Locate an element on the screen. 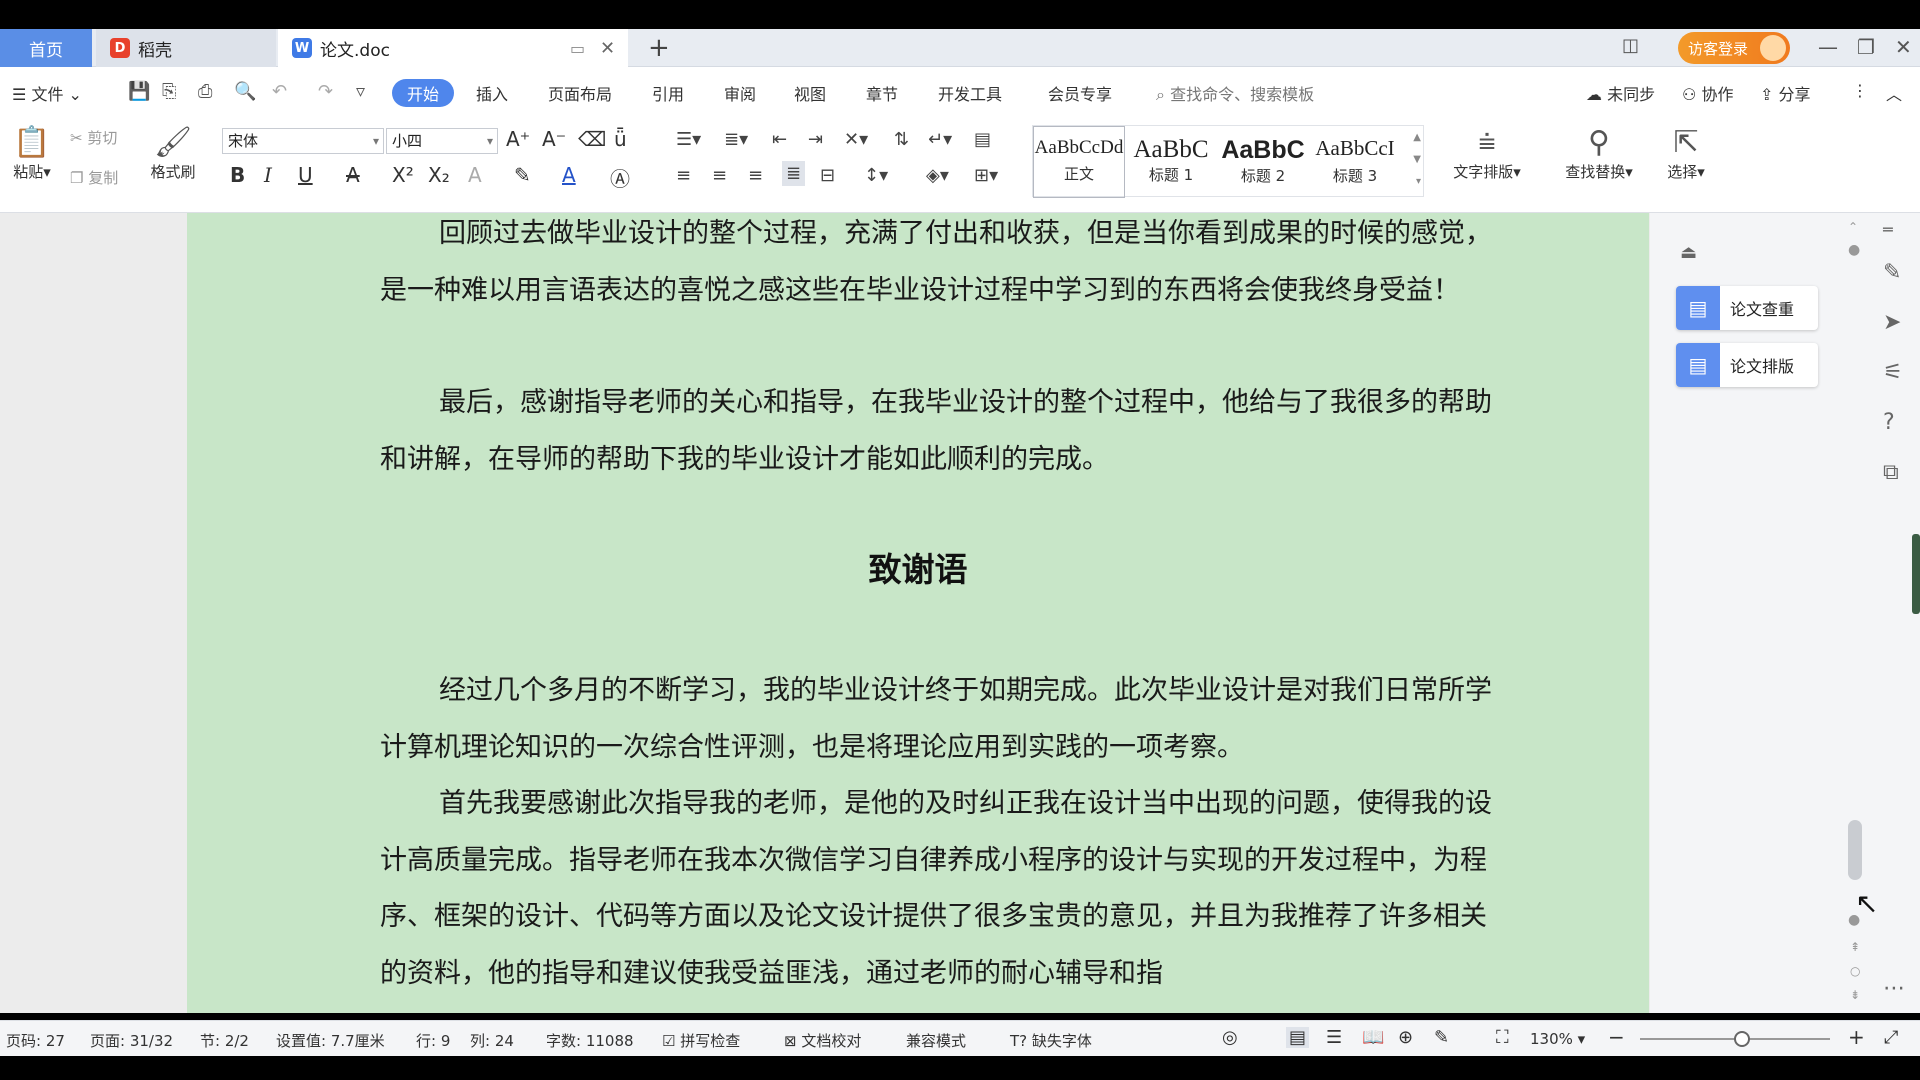 Image resolution: width=1920 pixels, height=1080 pixels. outline-view-icon: ☰ is located at coordinates (1334, 1037).